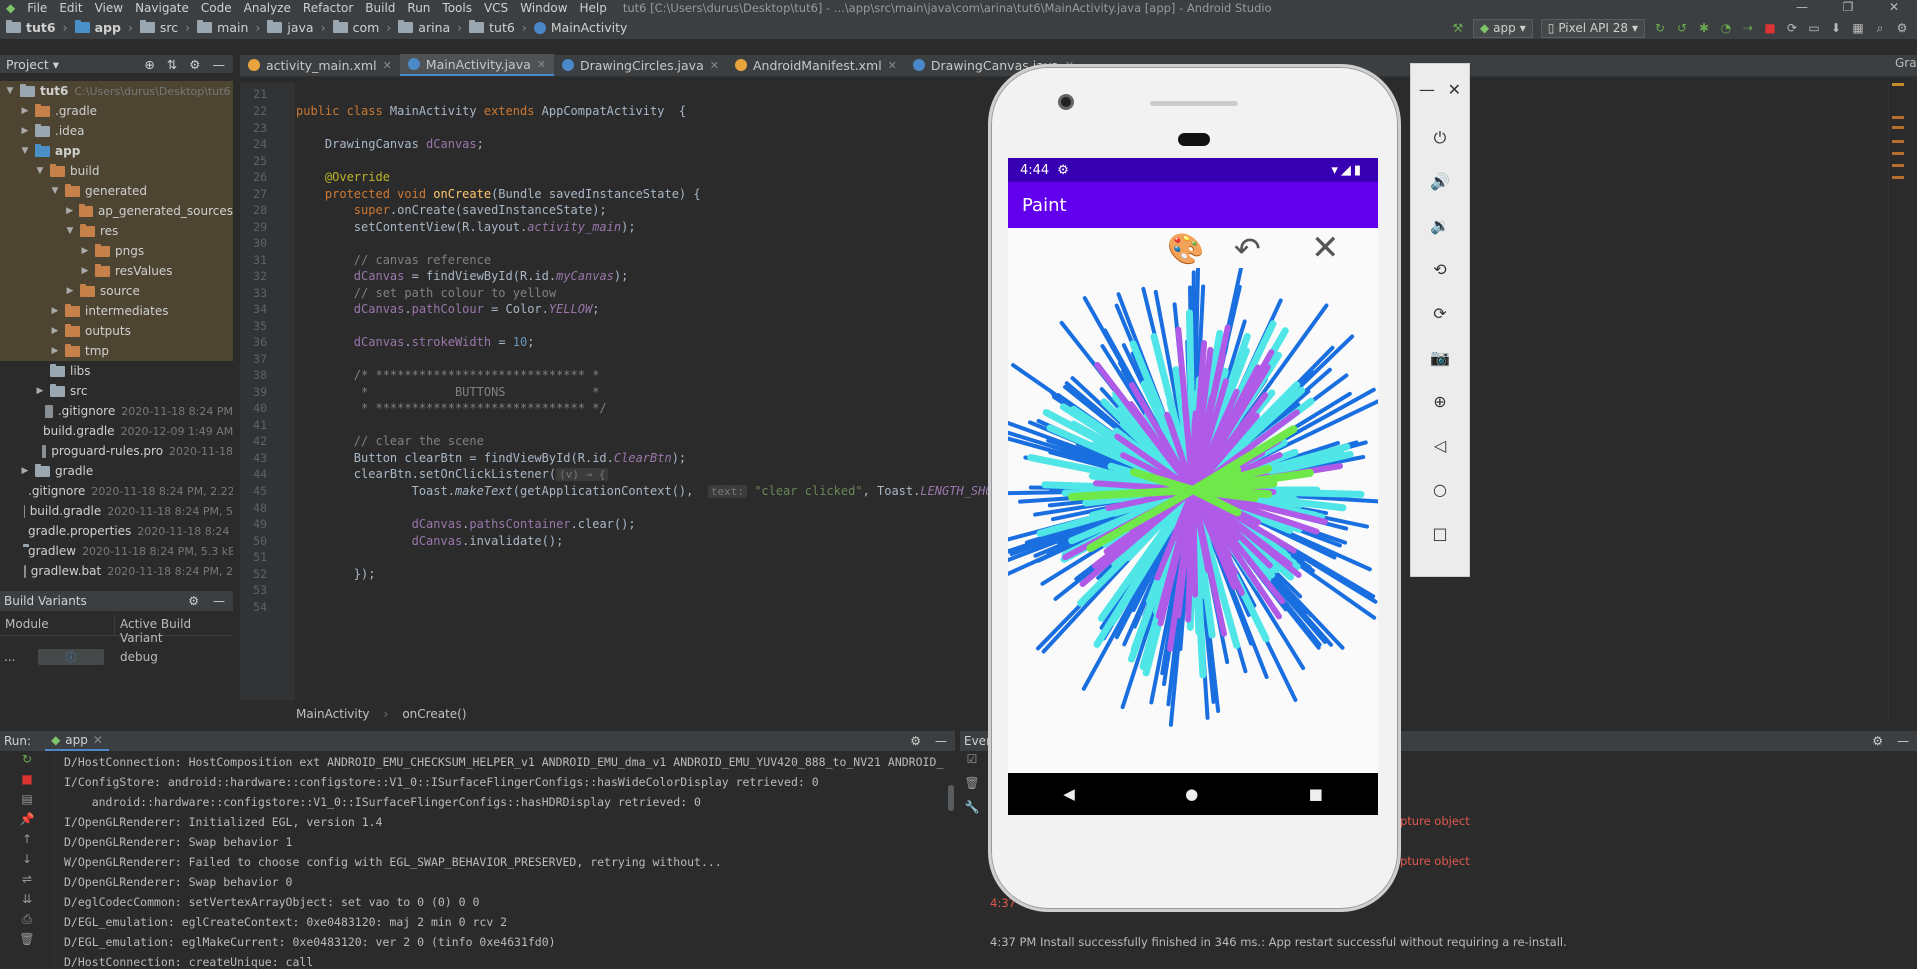 This screenshot has height=969, width=1917. I want to click on rotate-right-icon: ⟳, so click(1440, 314).